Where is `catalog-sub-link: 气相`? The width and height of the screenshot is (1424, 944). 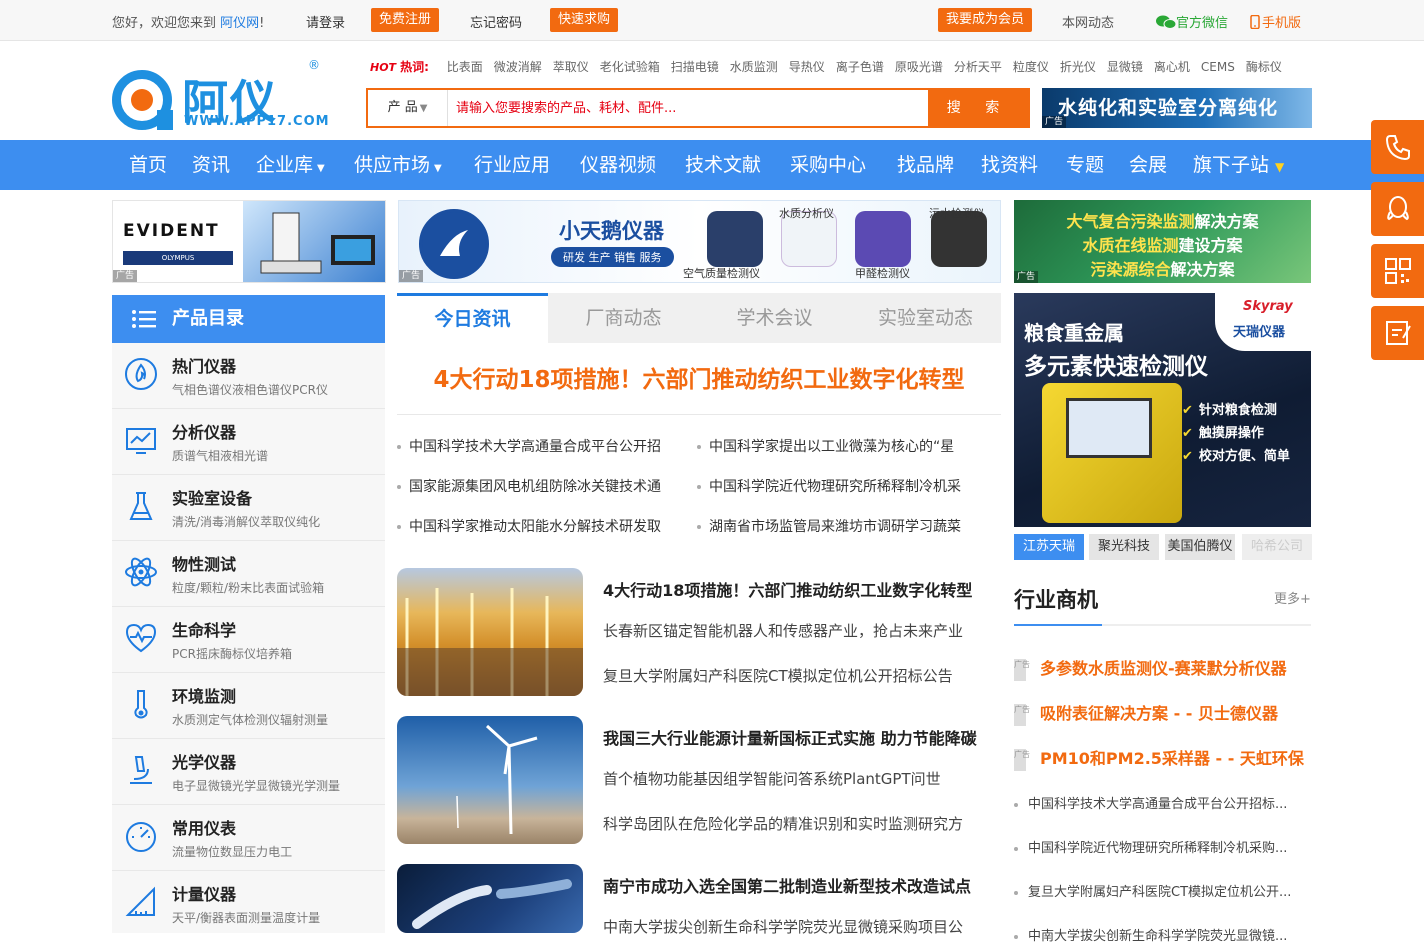
catalog-sub-link: 气相 is located at coordinates (208, 456).